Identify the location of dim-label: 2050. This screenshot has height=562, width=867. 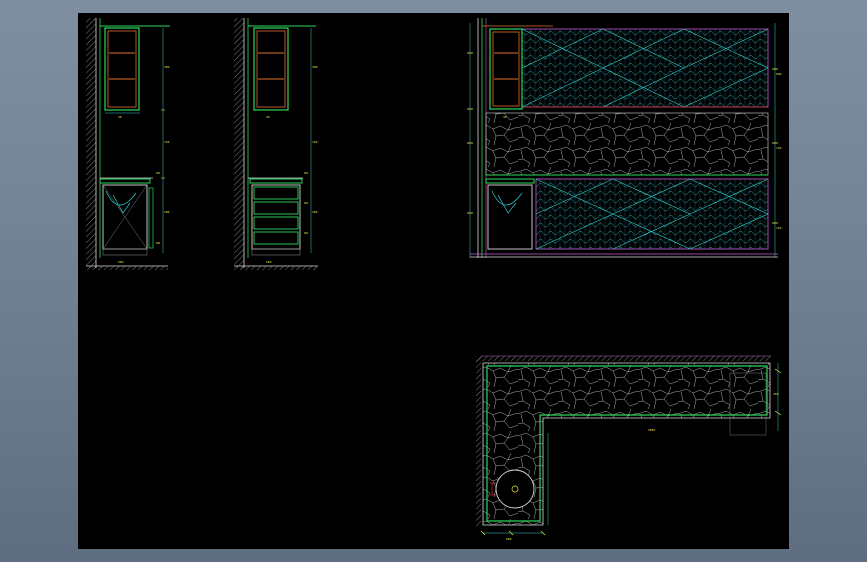
(651, 430).